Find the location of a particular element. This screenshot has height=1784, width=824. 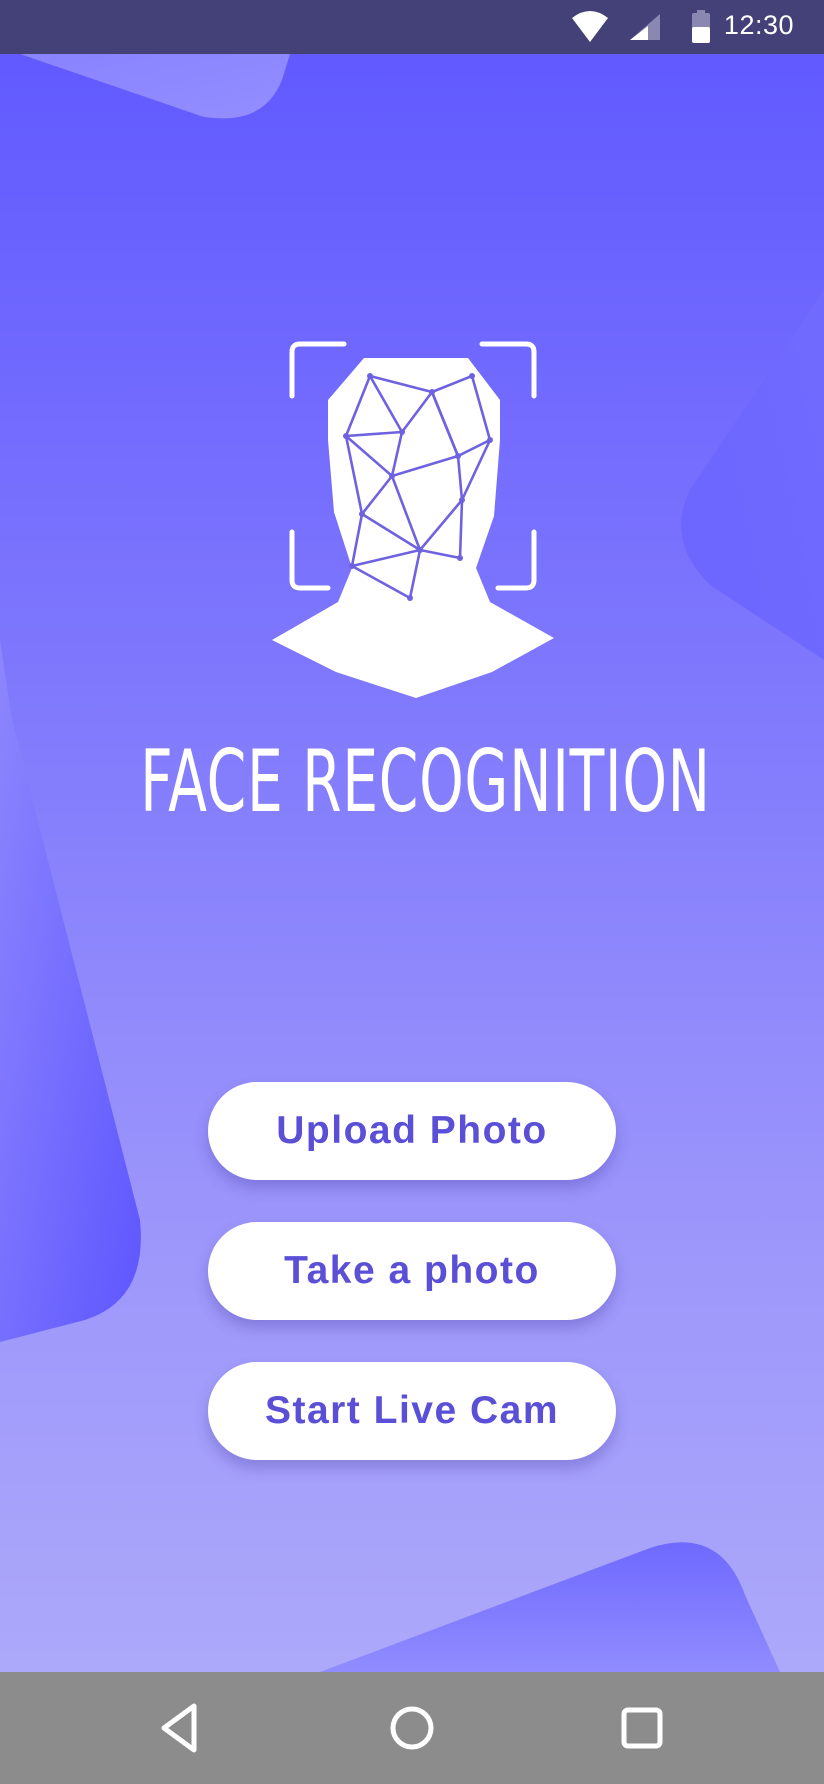

start-live-cam-button: Start Live Cam is located at coordinates (412, 1411).